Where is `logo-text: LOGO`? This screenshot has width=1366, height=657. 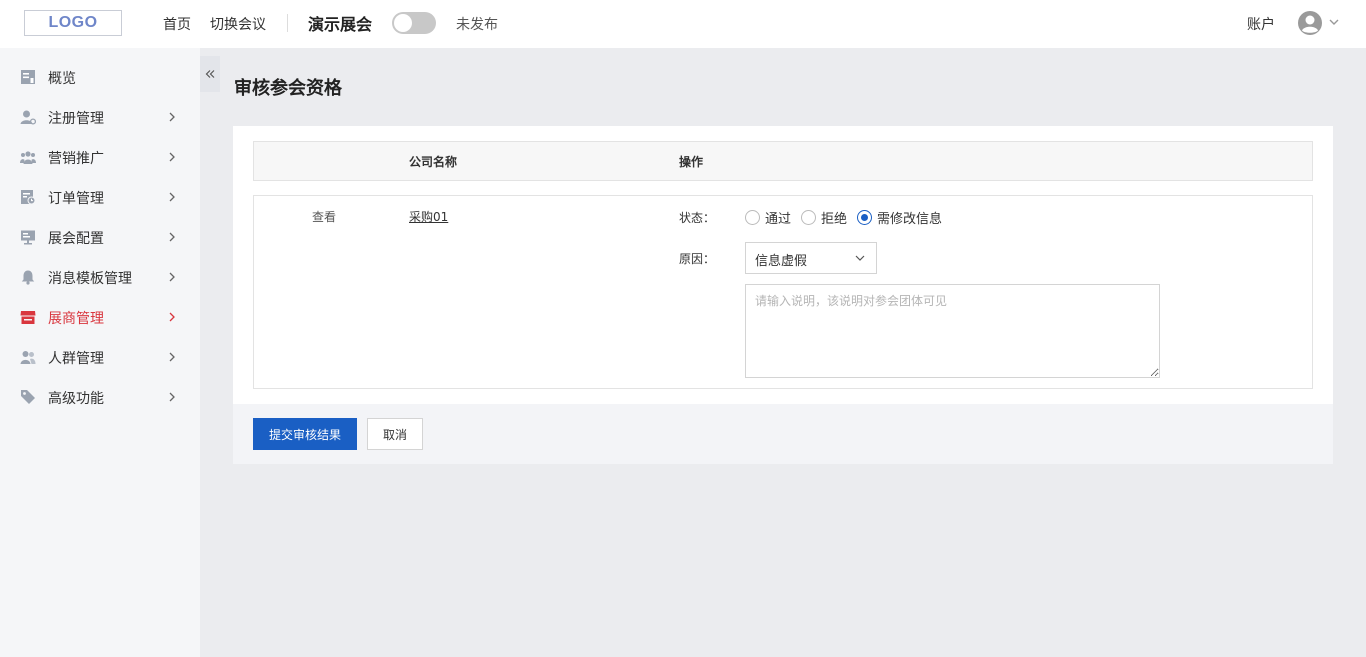
logo-text: LOGO is located at coordinates (73, 22).